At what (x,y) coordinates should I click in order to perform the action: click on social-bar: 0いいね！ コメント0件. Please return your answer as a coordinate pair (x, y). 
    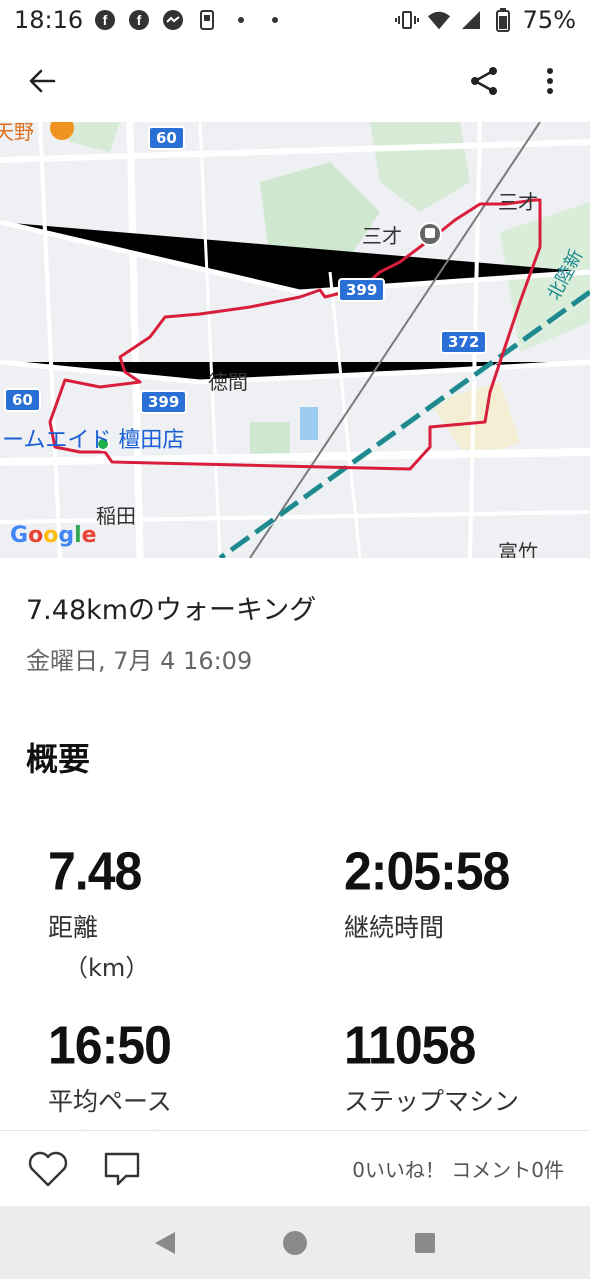
    Looking at the image, I should click on (295, 1168).